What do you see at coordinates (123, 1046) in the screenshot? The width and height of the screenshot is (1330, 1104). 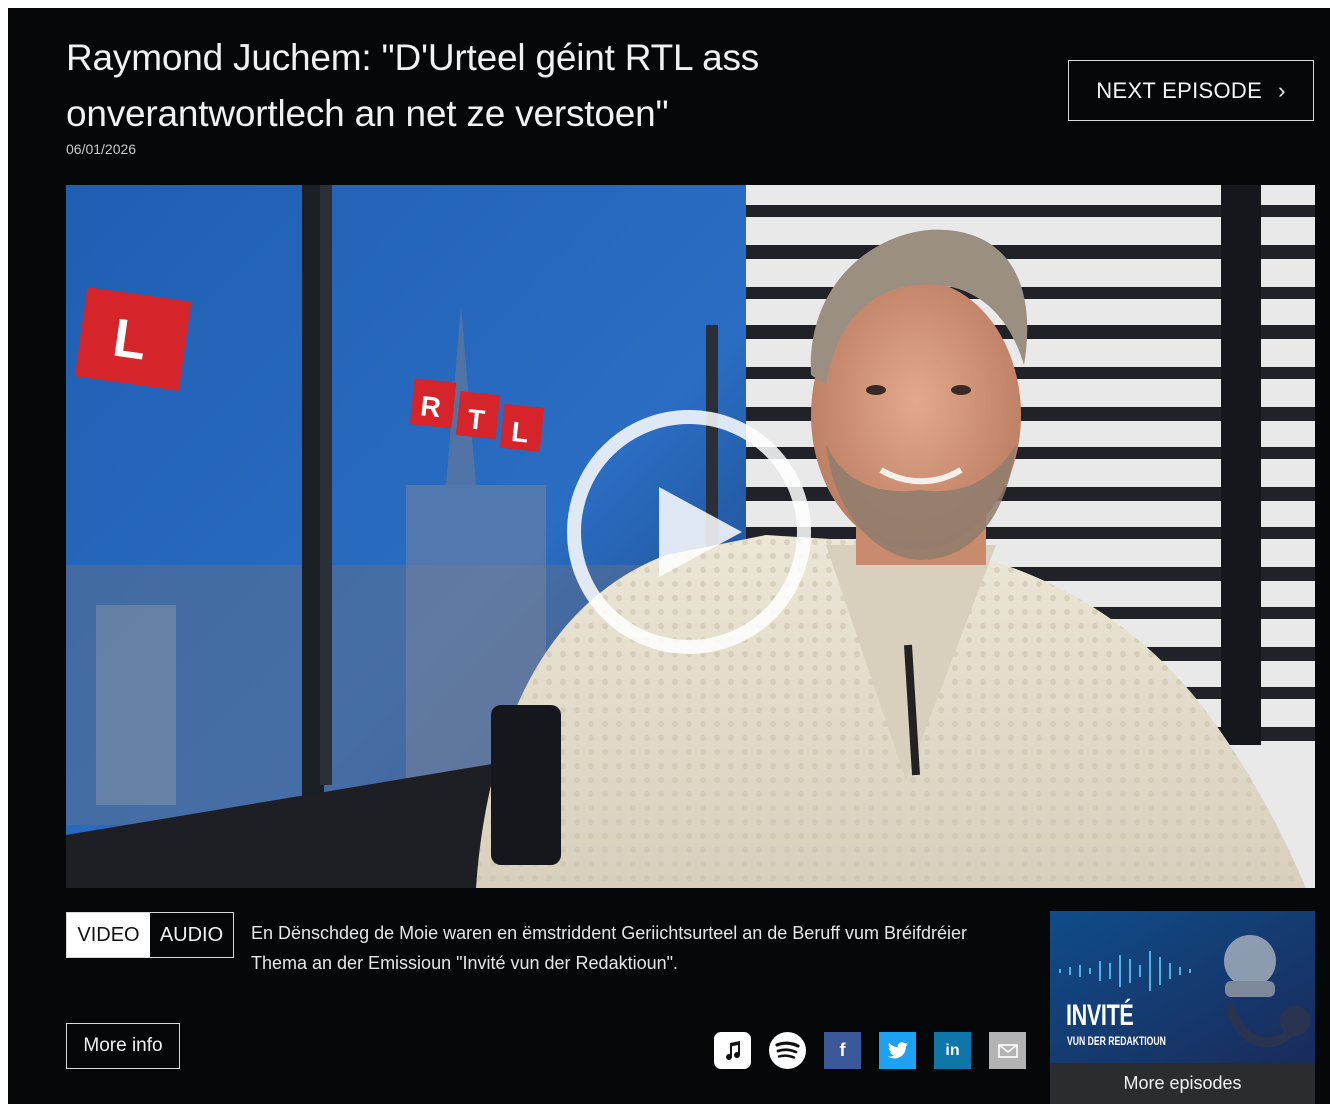 I see `more-info-button: More info` at bounding box center [123, 1046].